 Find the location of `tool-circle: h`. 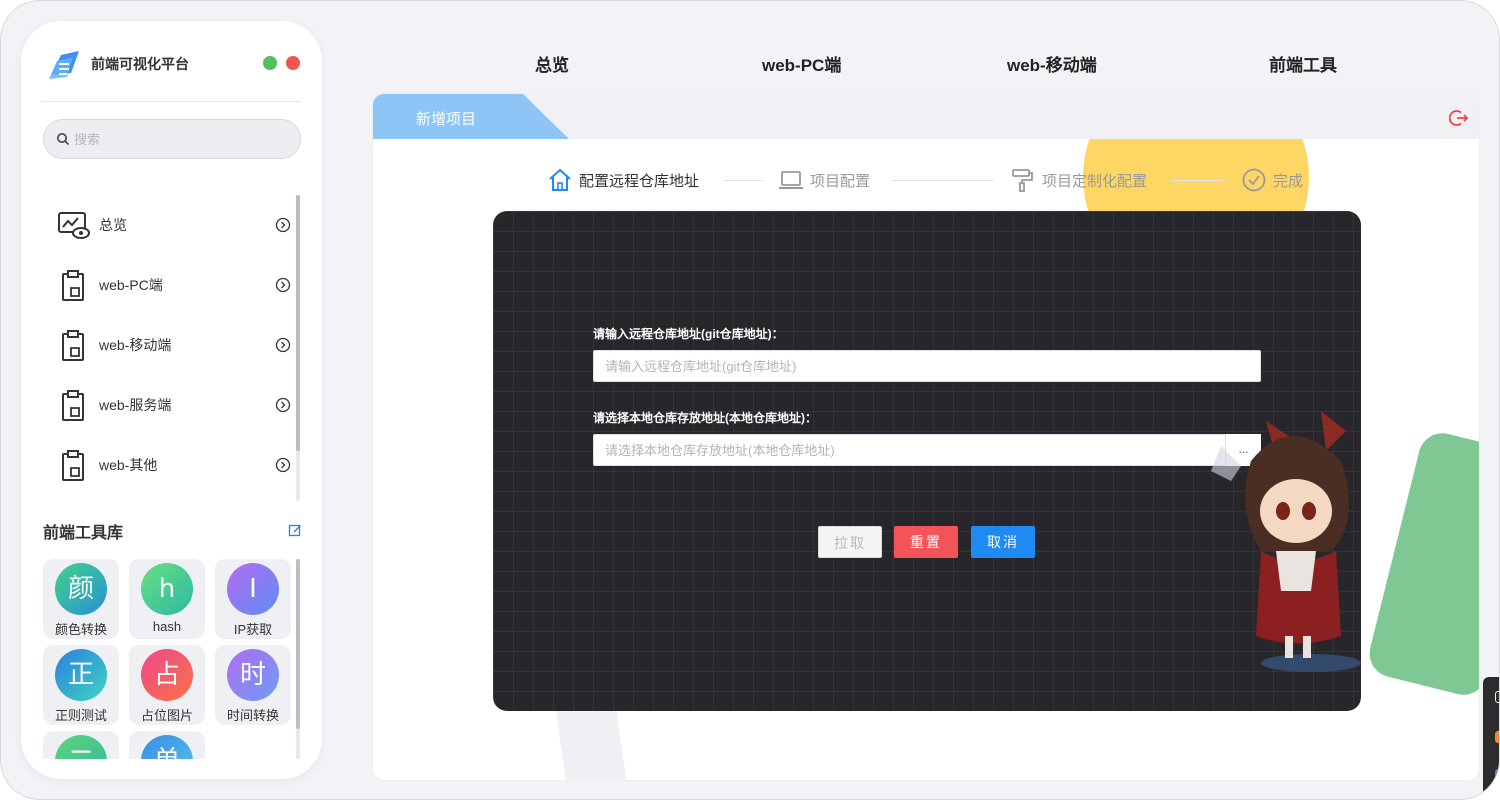

tool-circle: h is located at coordinates (167, 589).